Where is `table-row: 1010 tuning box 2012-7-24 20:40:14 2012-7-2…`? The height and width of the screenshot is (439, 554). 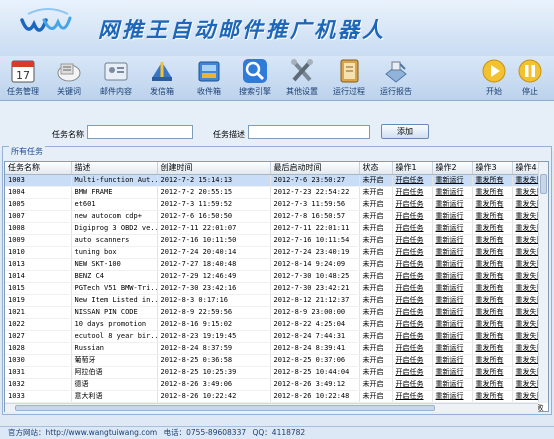
table-row: 1010 tuning box 2012-7-24 20:40:14 2012-7-2… is located at coordinates (276, 252).